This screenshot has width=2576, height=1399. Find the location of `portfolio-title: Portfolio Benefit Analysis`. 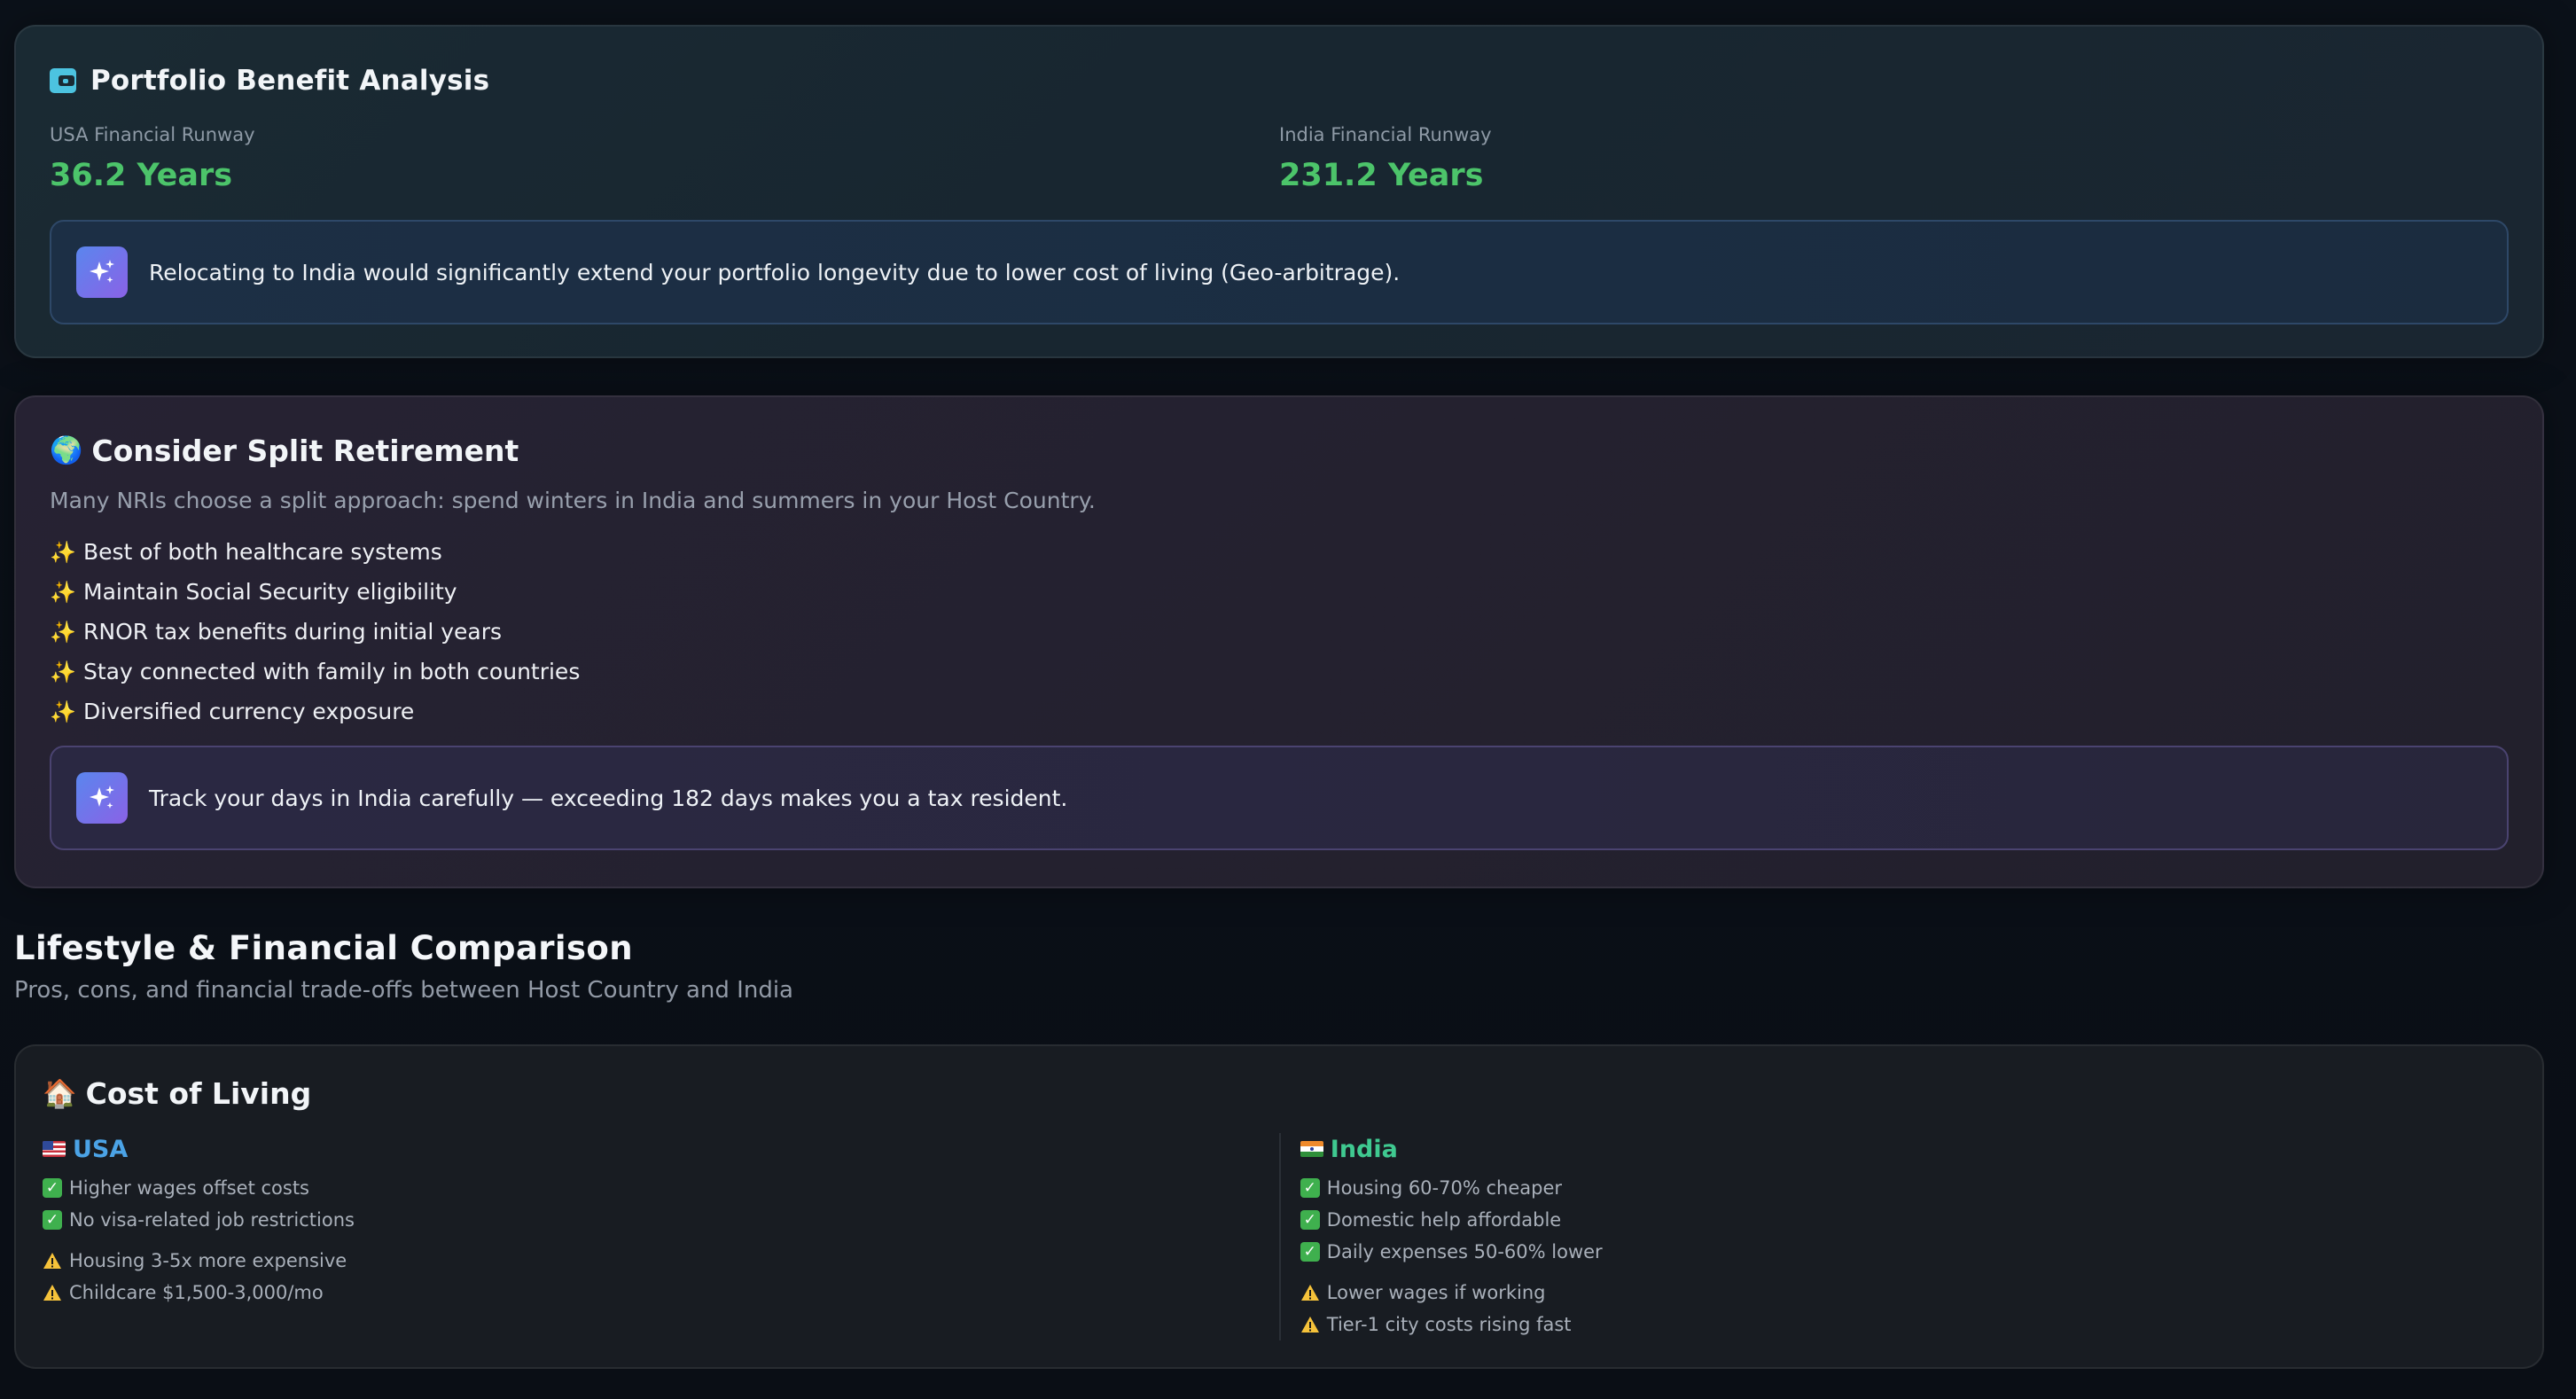

portfolio-title: Portfolio Benefit Analysis is located at coordinates (290, 81).